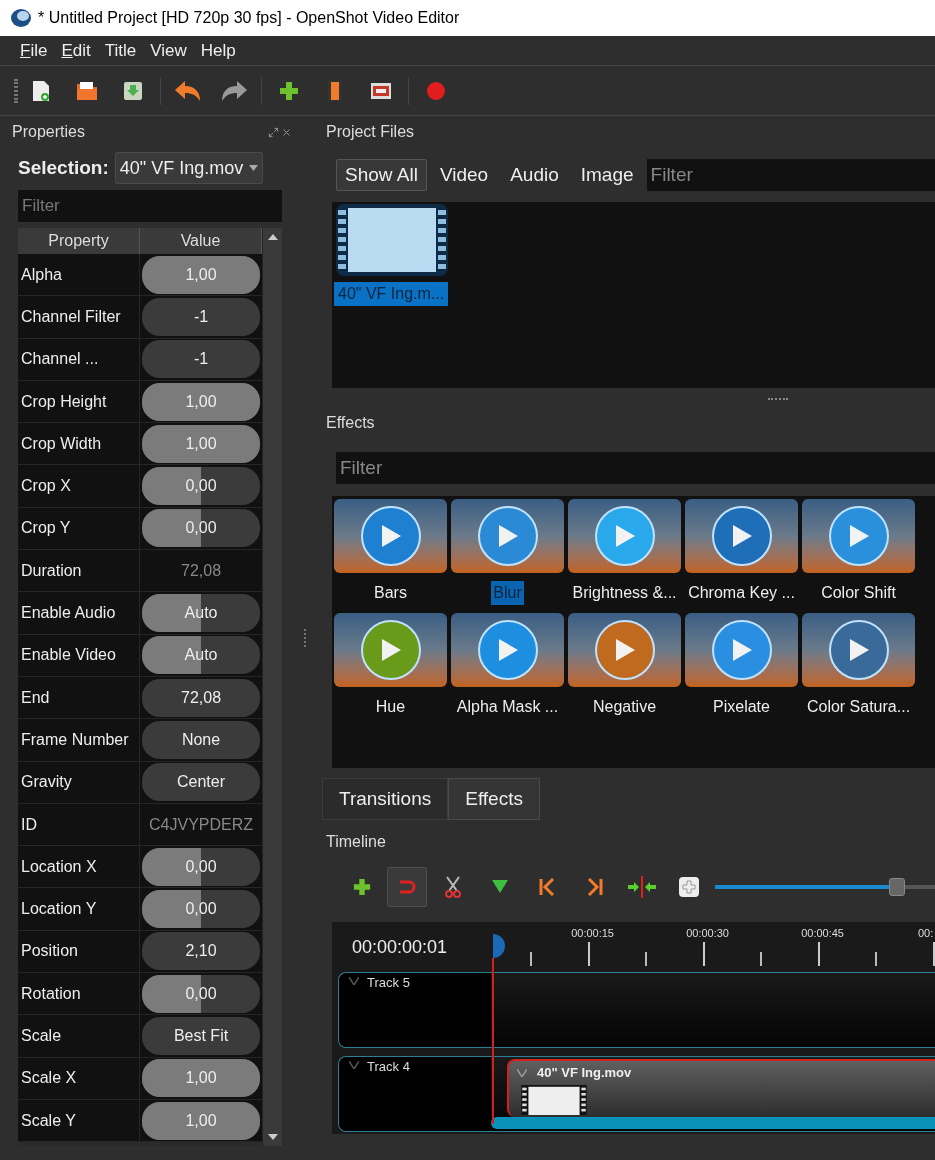 This screenshot has width=935, height=1160. What do you see at coordinates (34, 50) in the screenshot?
I see `menu-item: File` at bounding box center [34, 50].